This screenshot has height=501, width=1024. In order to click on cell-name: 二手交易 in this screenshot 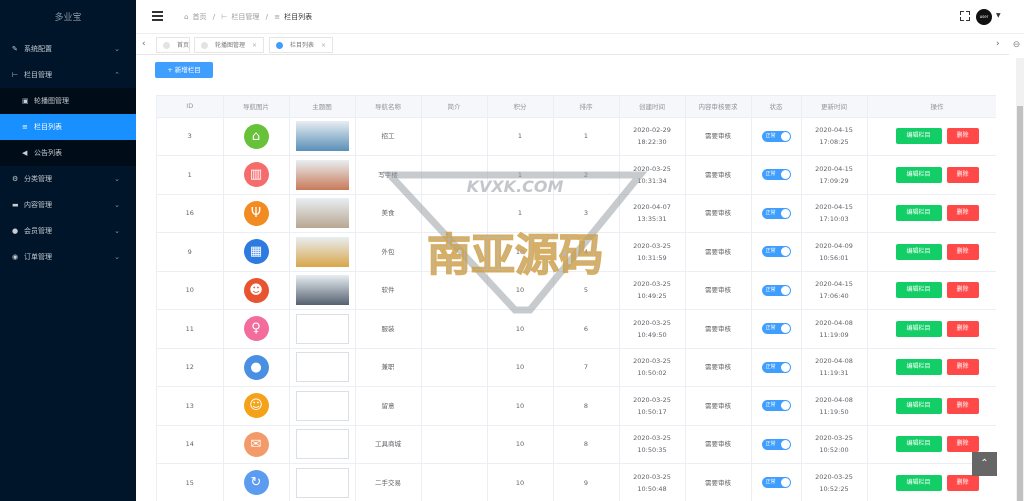, I will do `click(388, 482)`.